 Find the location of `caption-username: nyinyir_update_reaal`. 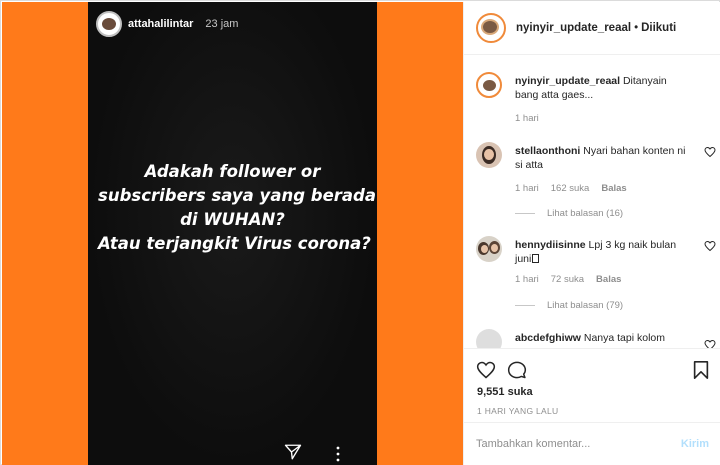

caption-username: nyinyir_update_reaal is located at coordinates (567, 81).